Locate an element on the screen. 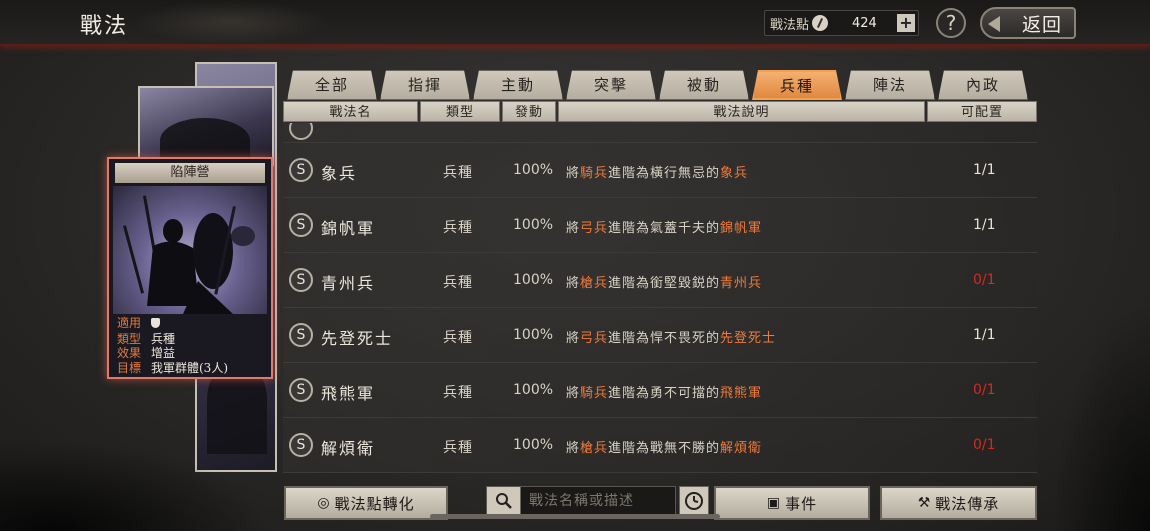 Image resolution: width=1150 pixels, height=531 pixels. list-item-partial is located at coordinates (660, 133).